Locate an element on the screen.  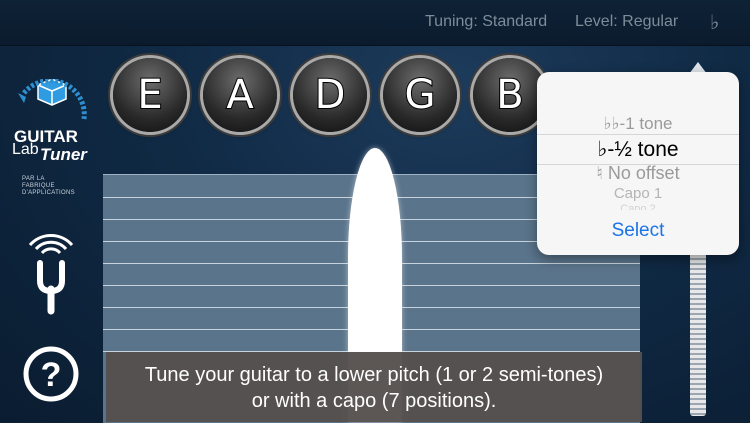
offset-flat-icon: ♭ is located at coordinates (714, 22).